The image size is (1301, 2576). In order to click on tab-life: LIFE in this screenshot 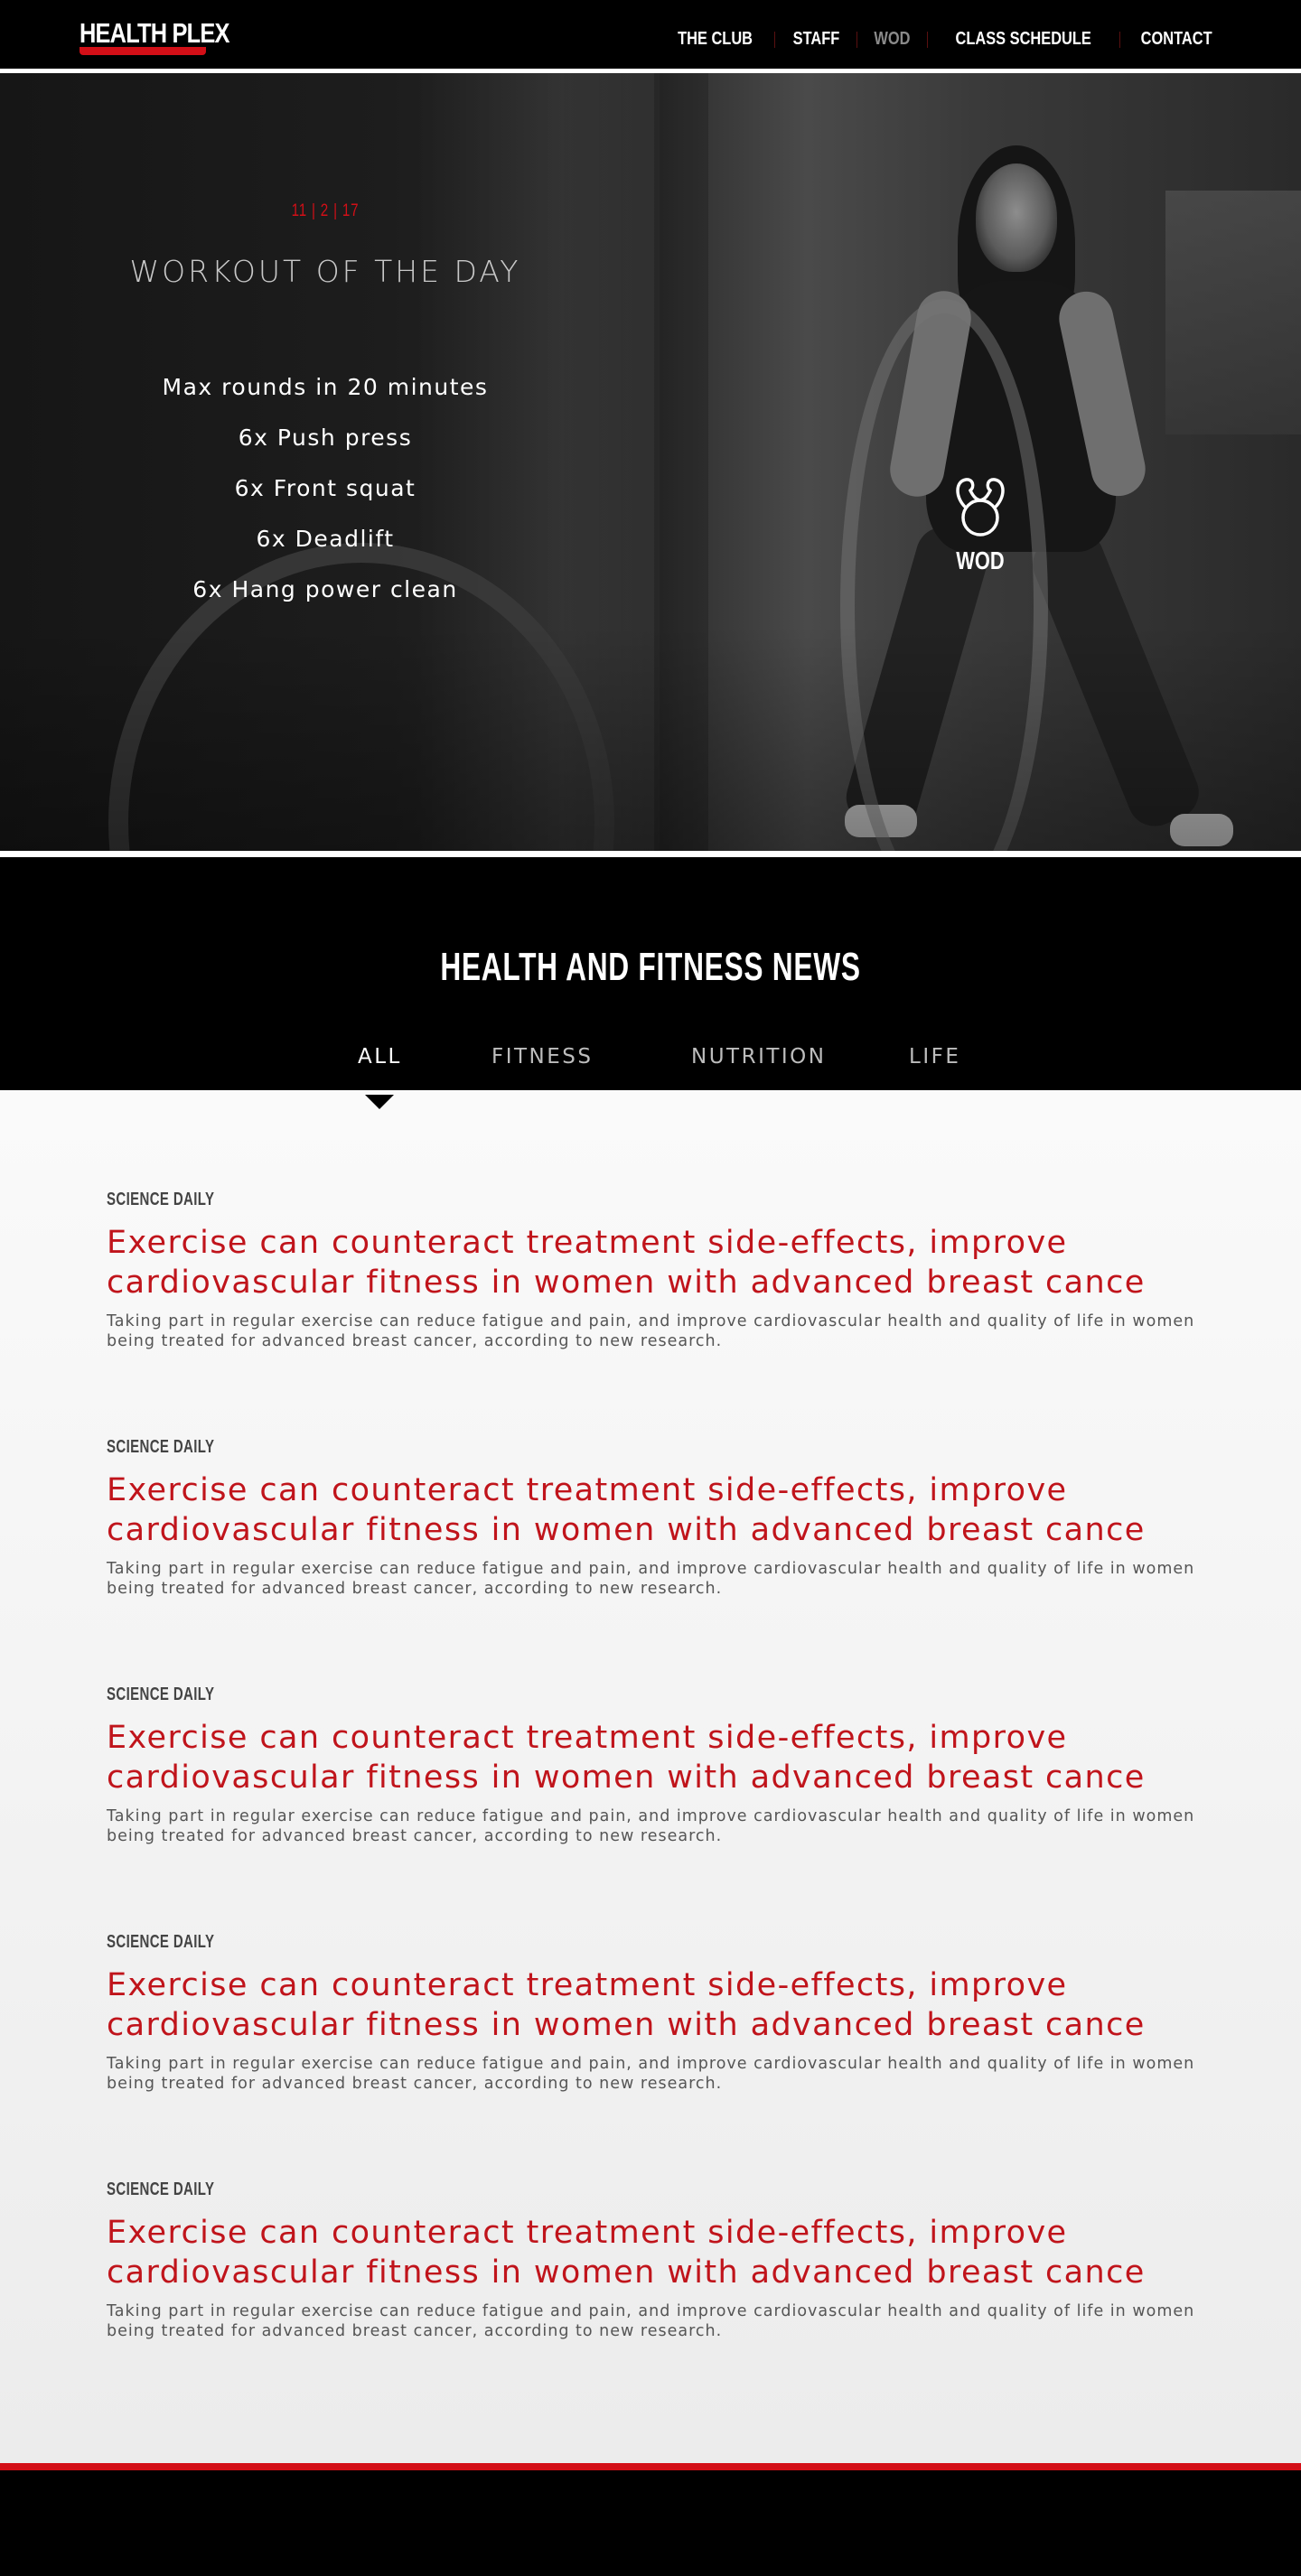, I will do `click(934, 1057)`.